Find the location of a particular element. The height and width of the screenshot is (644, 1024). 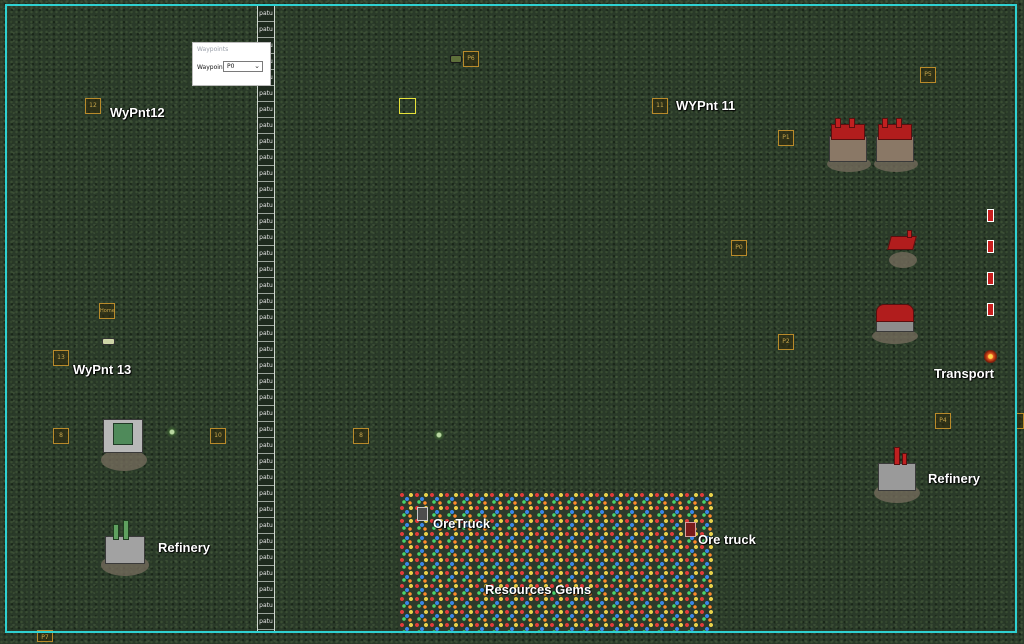

tank-unit is located at coordinates (456, 59).